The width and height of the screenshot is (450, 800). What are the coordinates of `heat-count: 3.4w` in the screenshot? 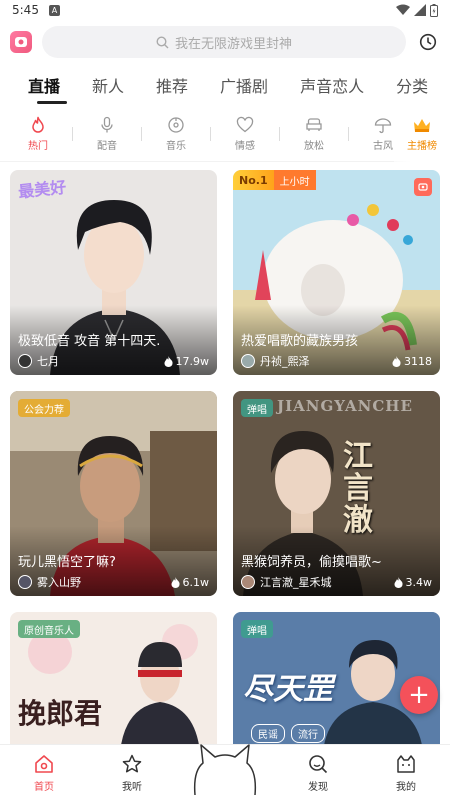 It's located at (419, 582).